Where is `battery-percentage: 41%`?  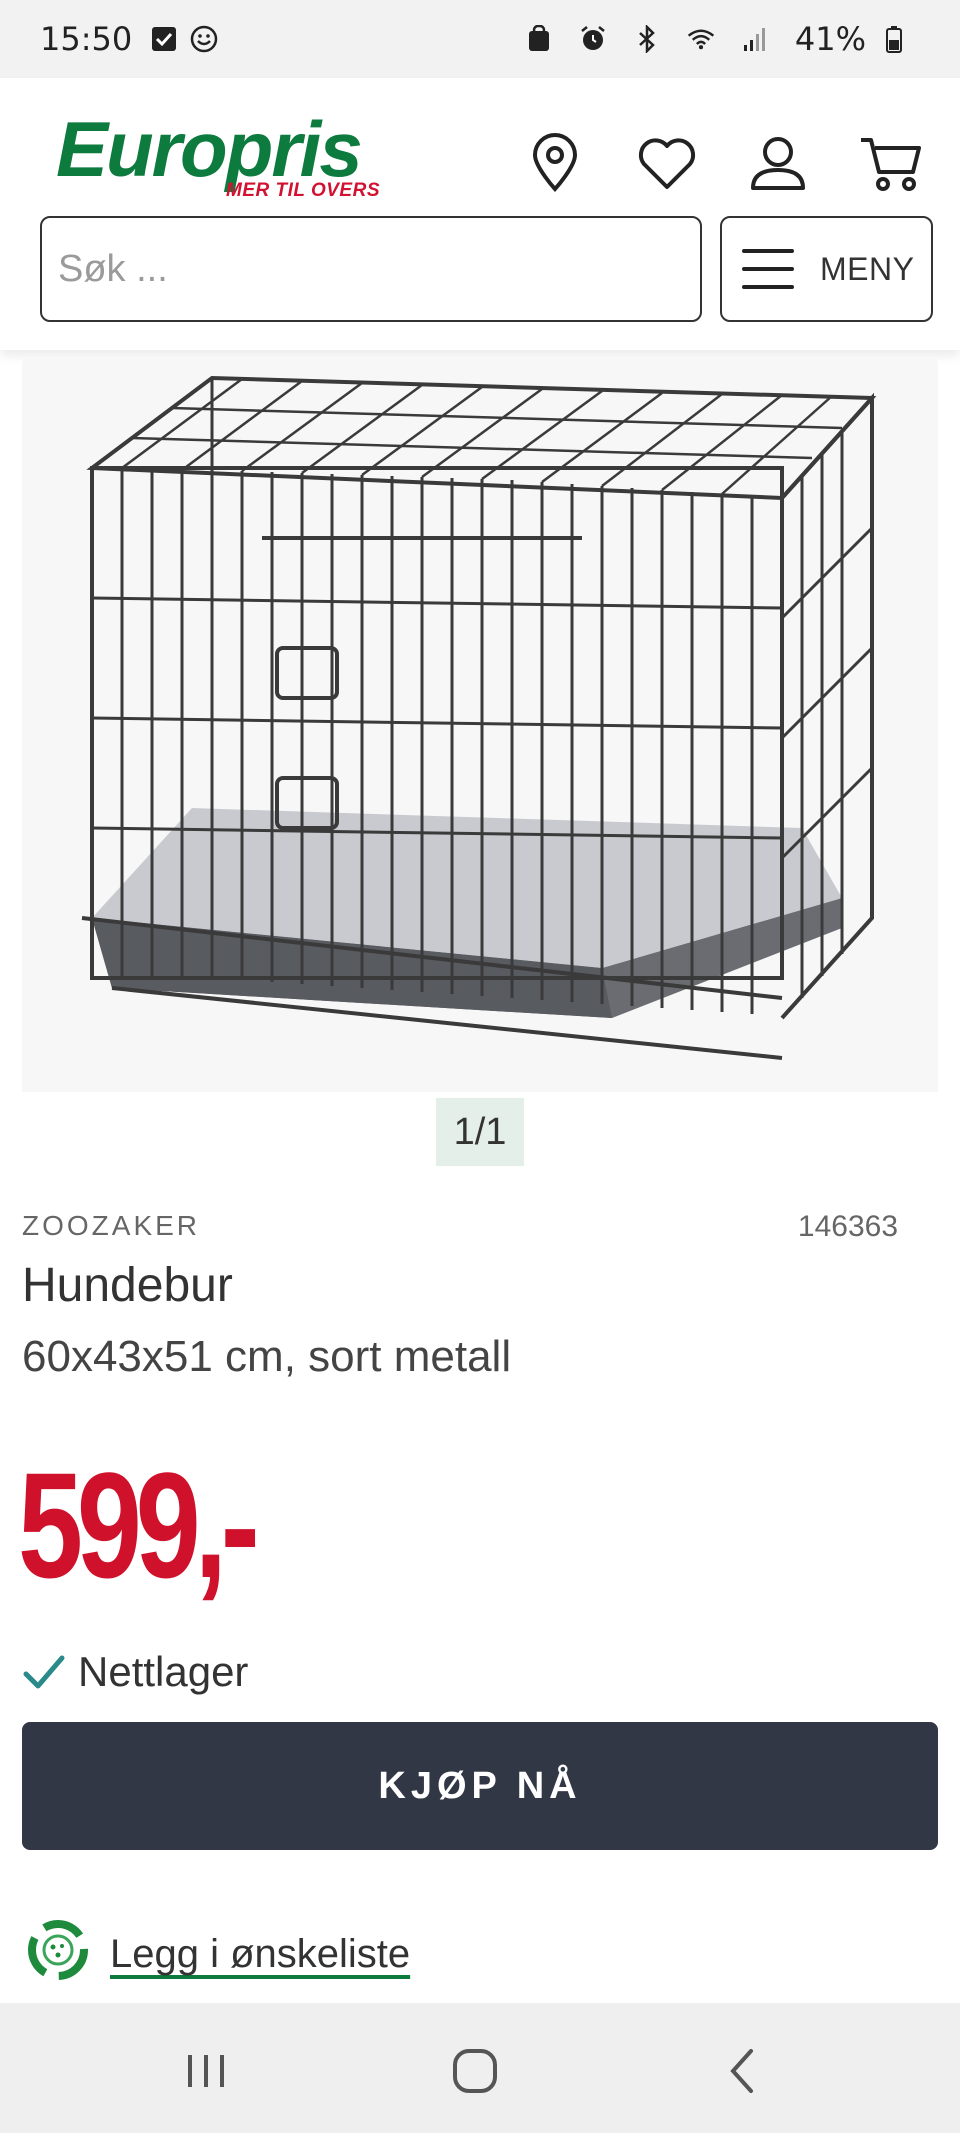
battery-percentage: 41% is located at coordinates (830, 39).